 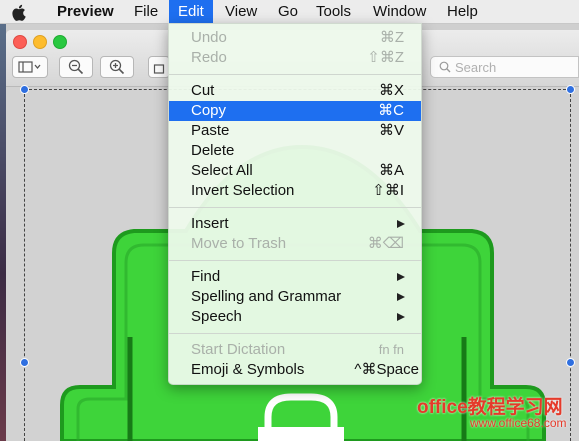 What do you see at coordinates (570, 362) in the screenshot?
I see `selection-handle-middle-right` at bounding box center [570, 362].